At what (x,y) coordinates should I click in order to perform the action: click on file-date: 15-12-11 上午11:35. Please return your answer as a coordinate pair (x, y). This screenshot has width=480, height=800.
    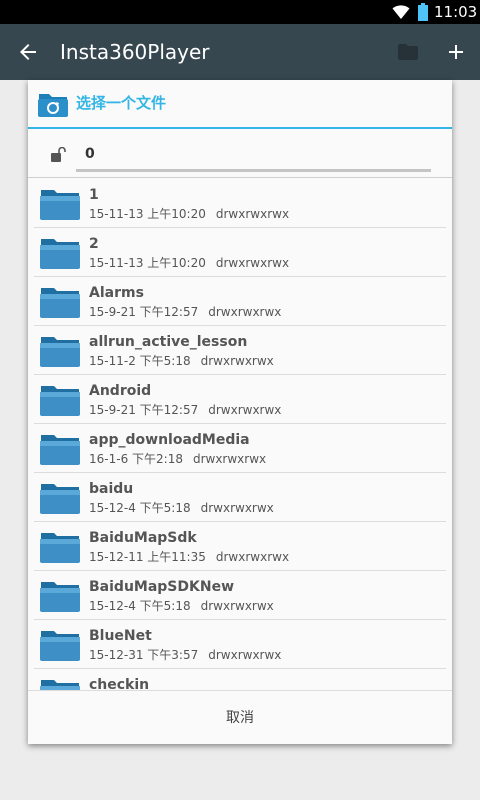
    Looking at the image, I should click on (147, 557).